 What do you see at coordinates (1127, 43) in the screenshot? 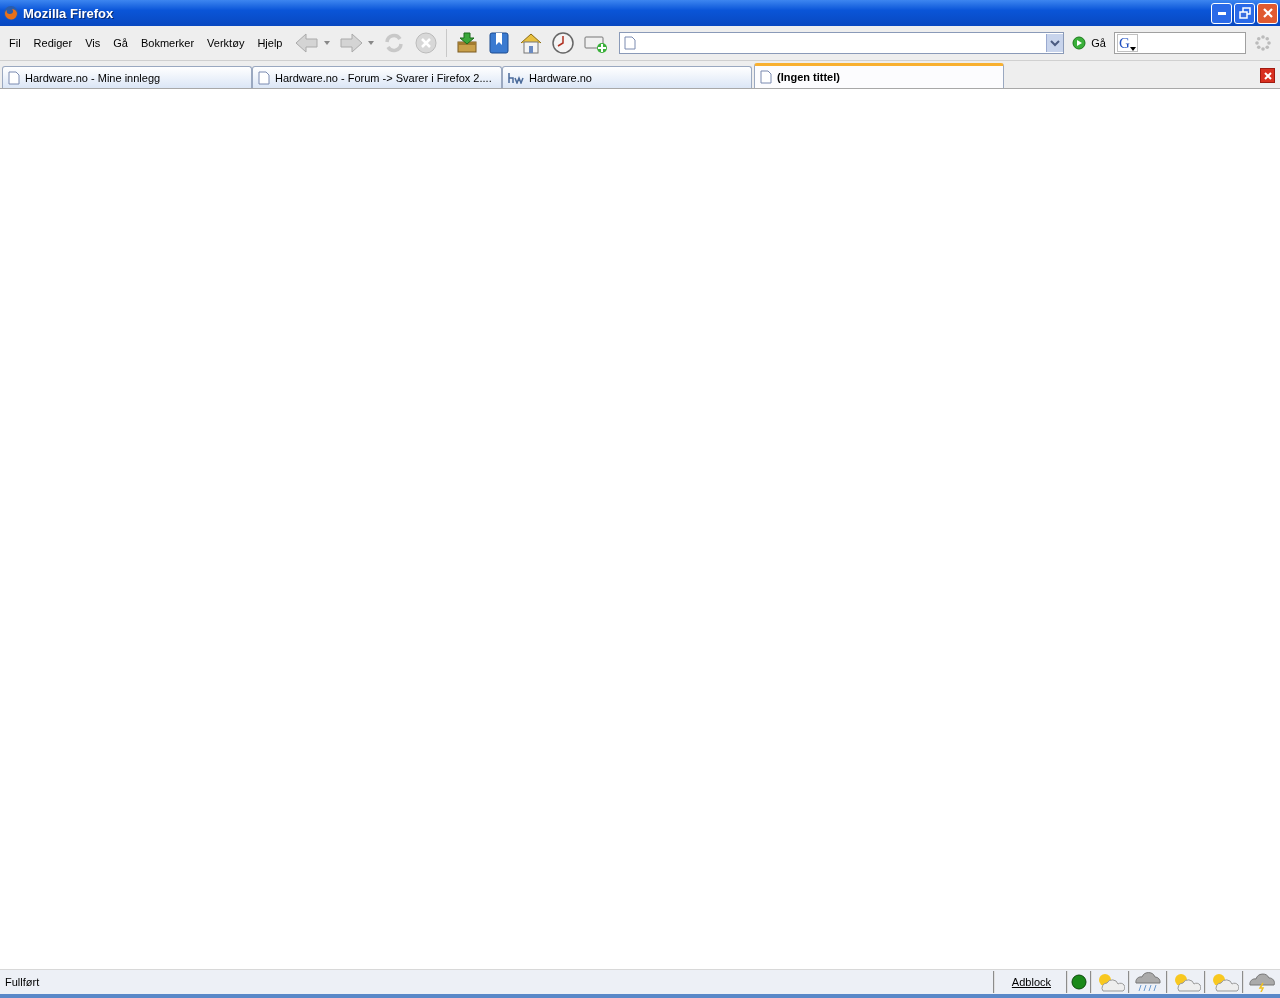
I see `search-engine-button: G` at bounding box center [1127, 43].